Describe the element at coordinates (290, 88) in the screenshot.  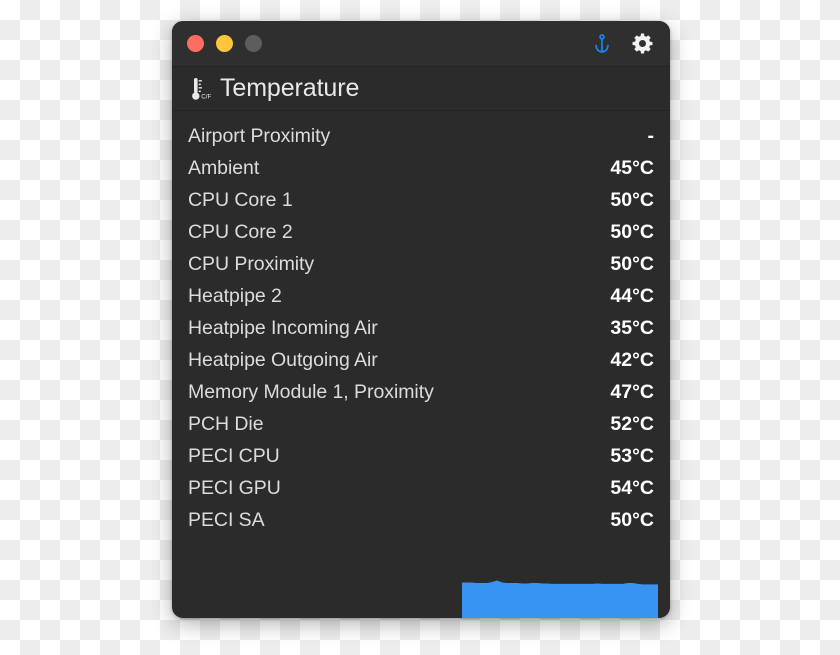
I see `section-title: Temperature` at that location.